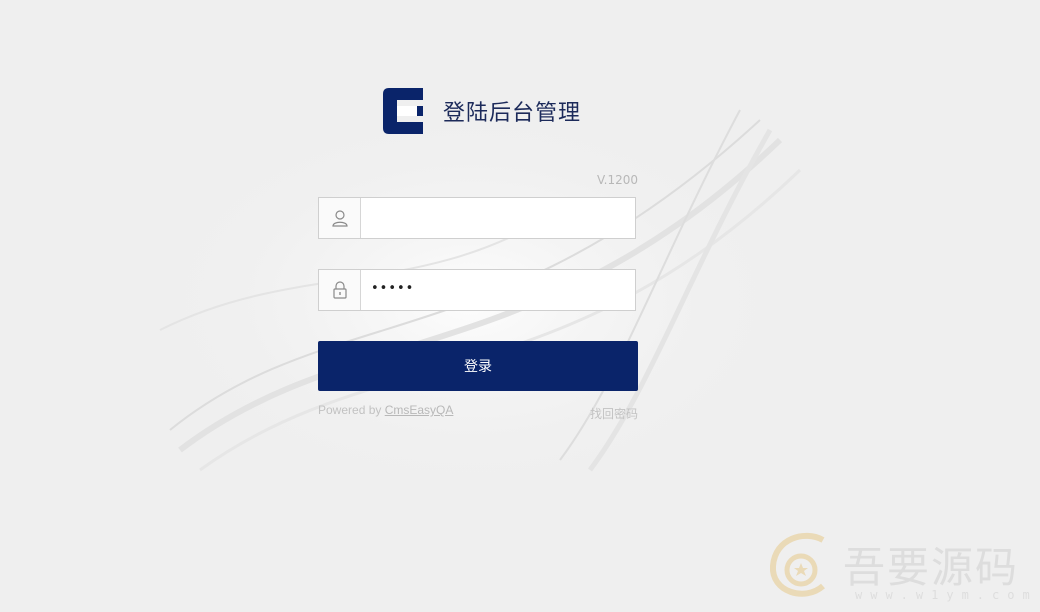 The height and width of the screenshot is (612, 1040). I want to click on username-field, so click(477, 218).